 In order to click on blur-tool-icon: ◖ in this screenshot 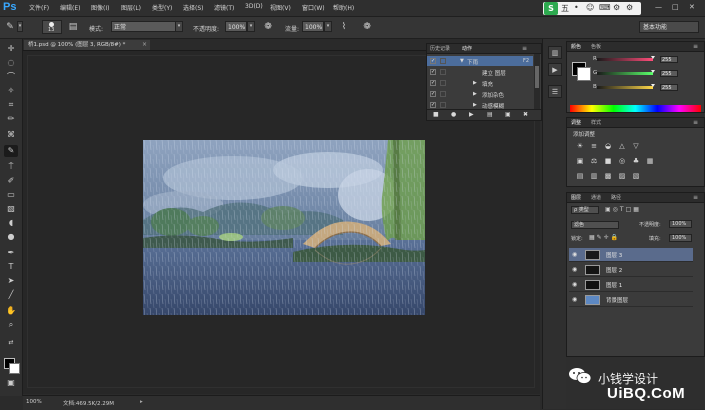, I will do `click(11, 223)`.